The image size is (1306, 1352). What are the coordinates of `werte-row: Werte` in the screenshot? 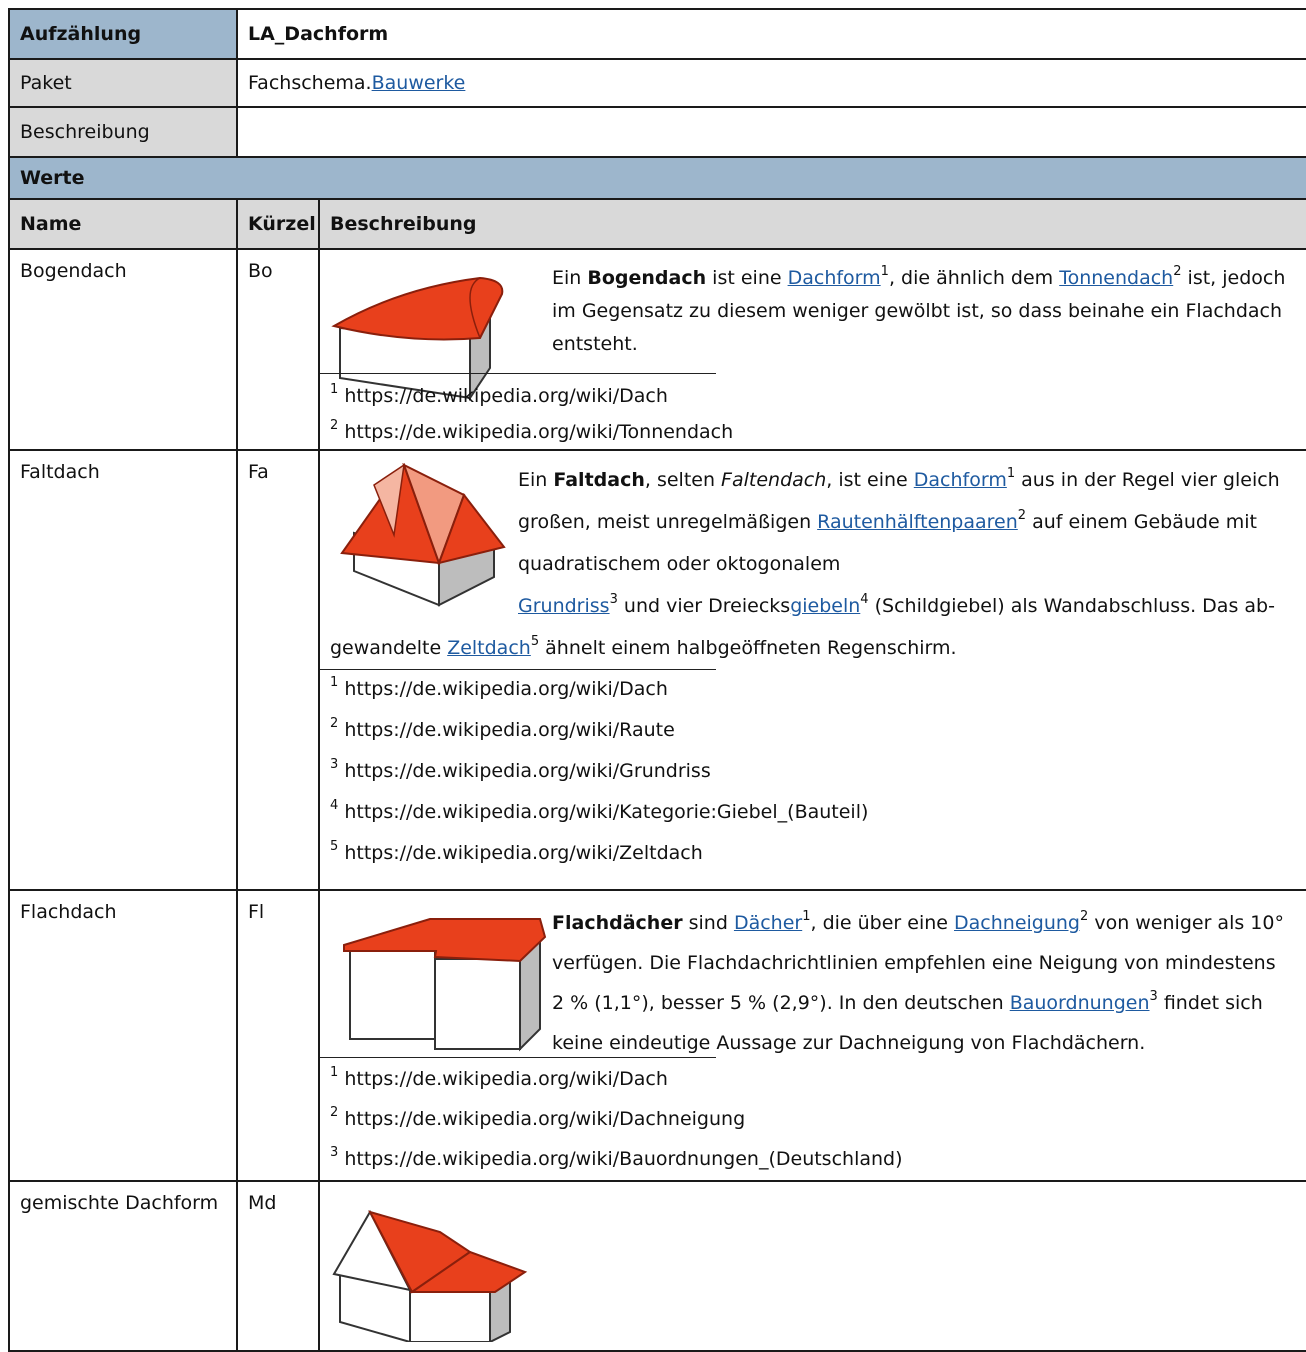 It's located at (657, 178).